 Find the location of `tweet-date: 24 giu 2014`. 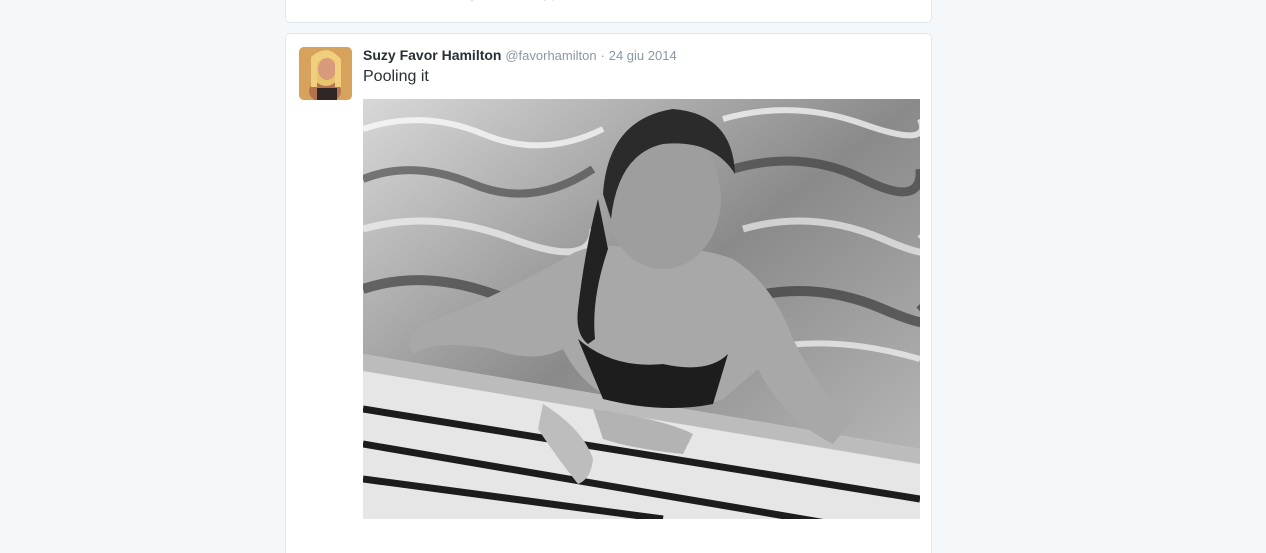

tweet-date: 24 giu 2014 is located at coordinates (643, 55).